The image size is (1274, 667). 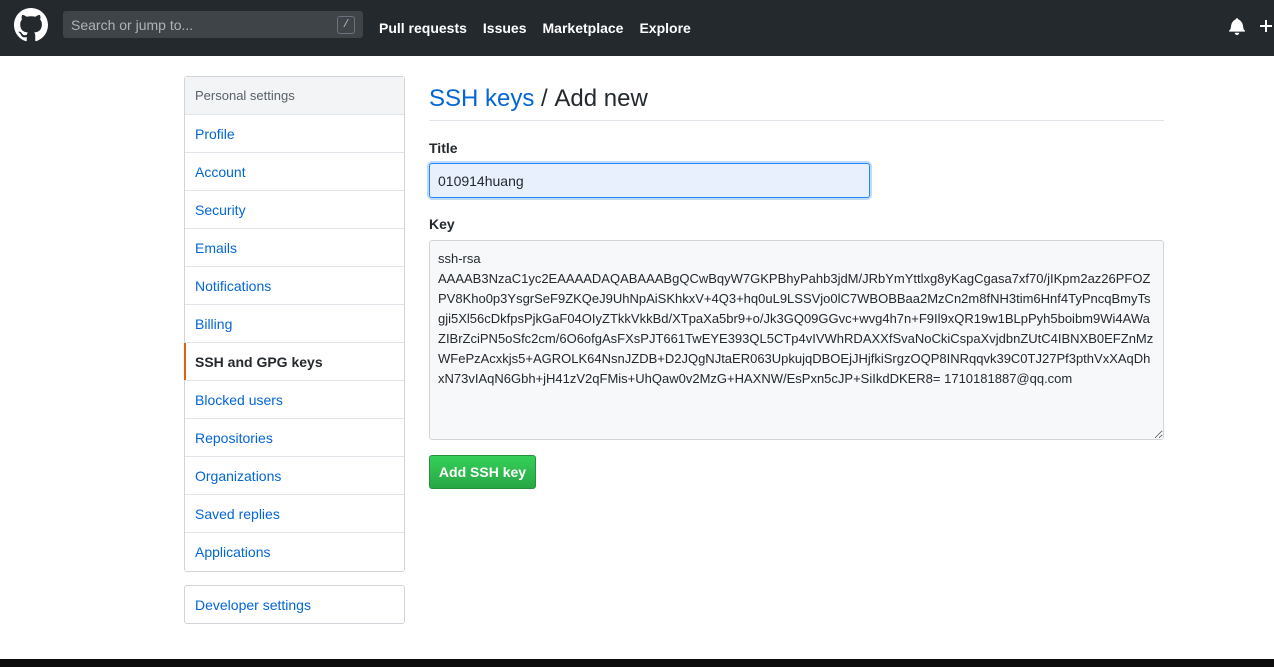 I want to click on sidebar-item-profile: Profile, so click(x=294, y=134).